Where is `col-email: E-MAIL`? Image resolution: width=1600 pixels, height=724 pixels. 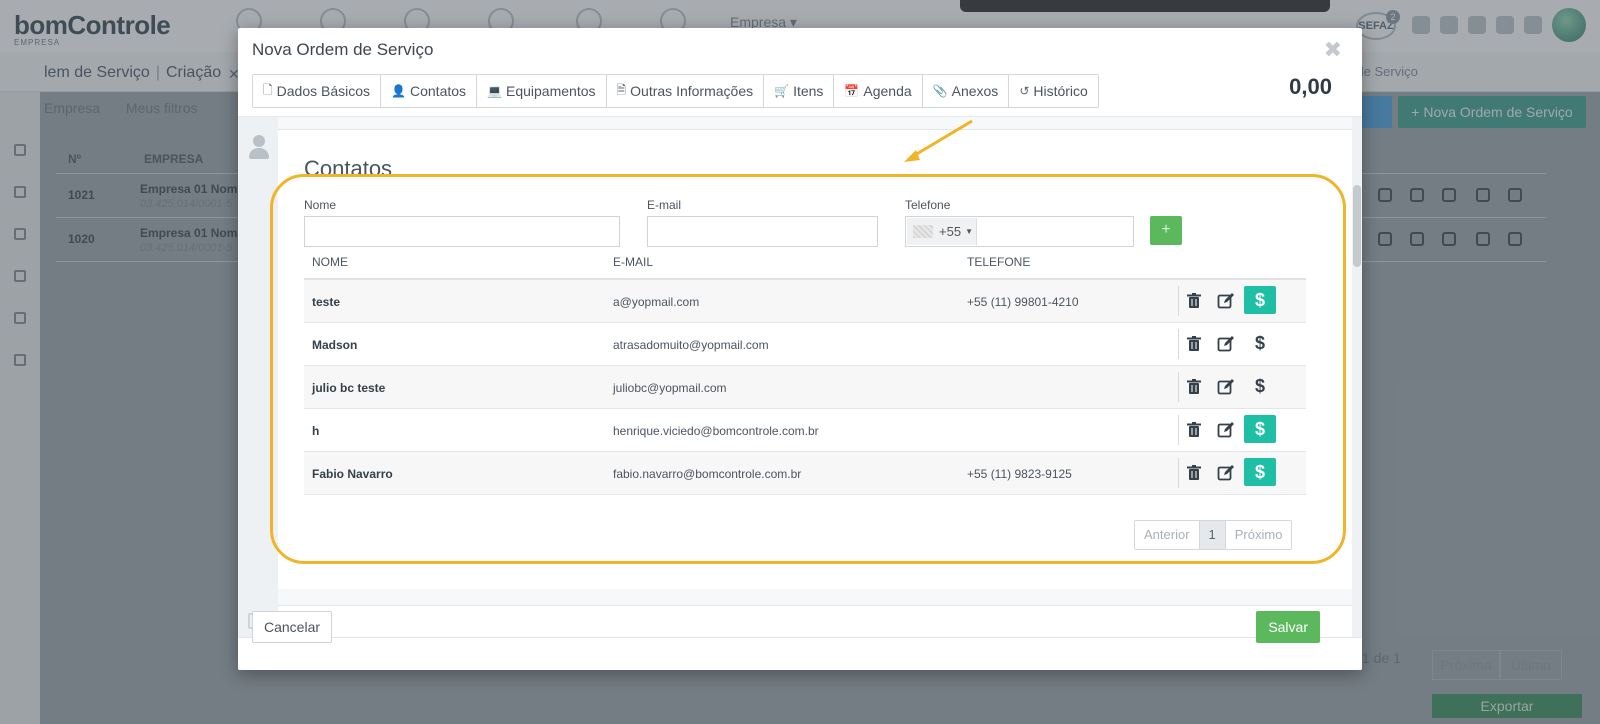 col-email: E-MAIL is located at coordinates (633, 262).